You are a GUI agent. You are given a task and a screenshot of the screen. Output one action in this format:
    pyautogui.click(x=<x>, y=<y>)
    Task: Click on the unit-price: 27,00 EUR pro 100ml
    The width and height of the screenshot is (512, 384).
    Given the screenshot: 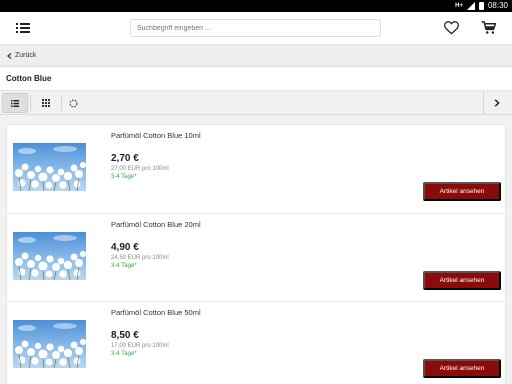 What is the action you would take?
    pyautogui.click(x=140, y=169)
    